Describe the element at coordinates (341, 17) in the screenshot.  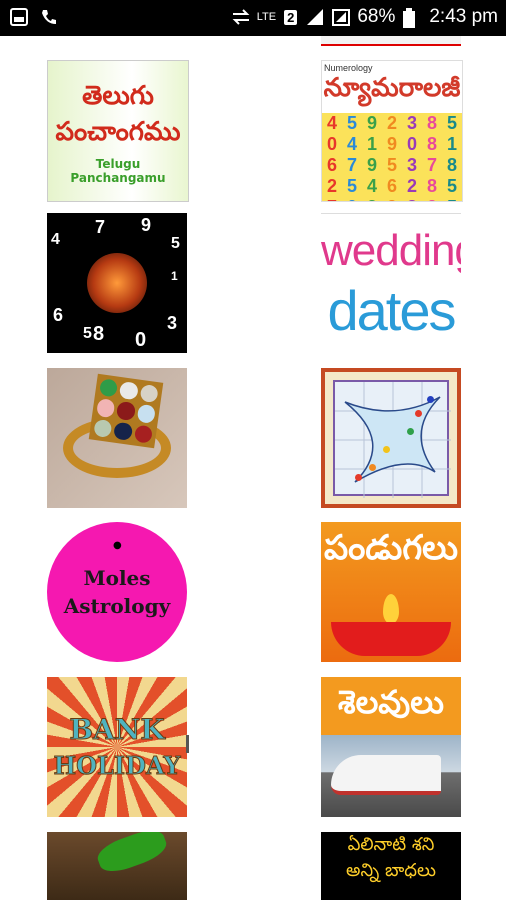
I see `signal-2-icon` at that location.